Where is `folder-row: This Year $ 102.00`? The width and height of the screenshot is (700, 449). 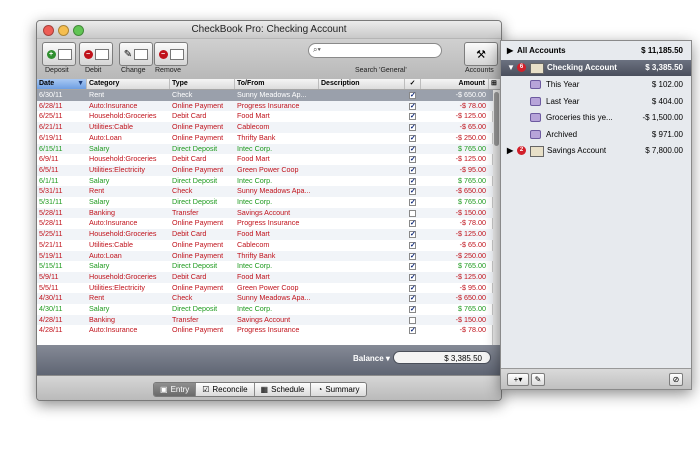
folder-row: This Year $ 102.00 is located at coordinates (596, 85).